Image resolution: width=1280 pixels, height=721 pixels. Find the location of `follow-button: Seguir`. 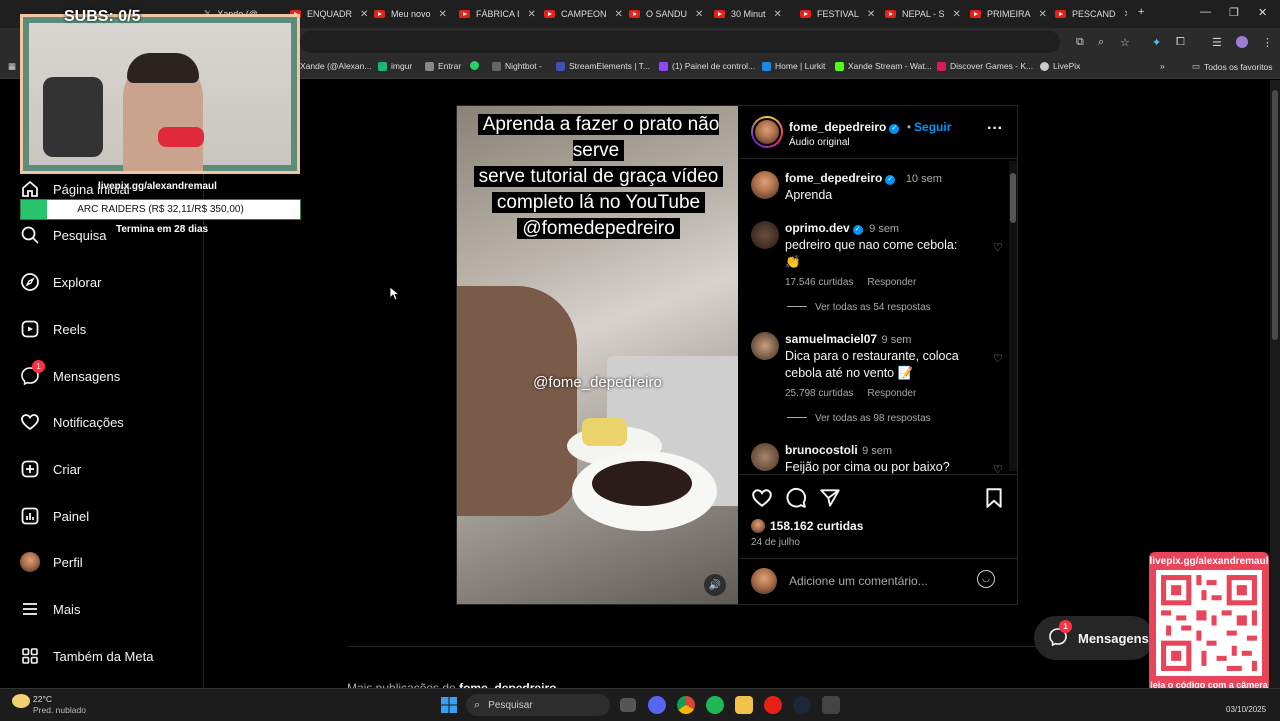

follow-button: Seguir is located at coordinates (932, 127).